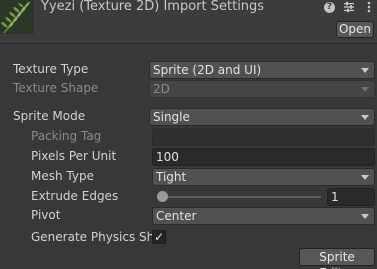 Image resolution: width=377 pixels, height=269 pixels. Describe the element at coordinates (171, 177) in the screenshot. I see `mesh-type-value: Tight` at that location.